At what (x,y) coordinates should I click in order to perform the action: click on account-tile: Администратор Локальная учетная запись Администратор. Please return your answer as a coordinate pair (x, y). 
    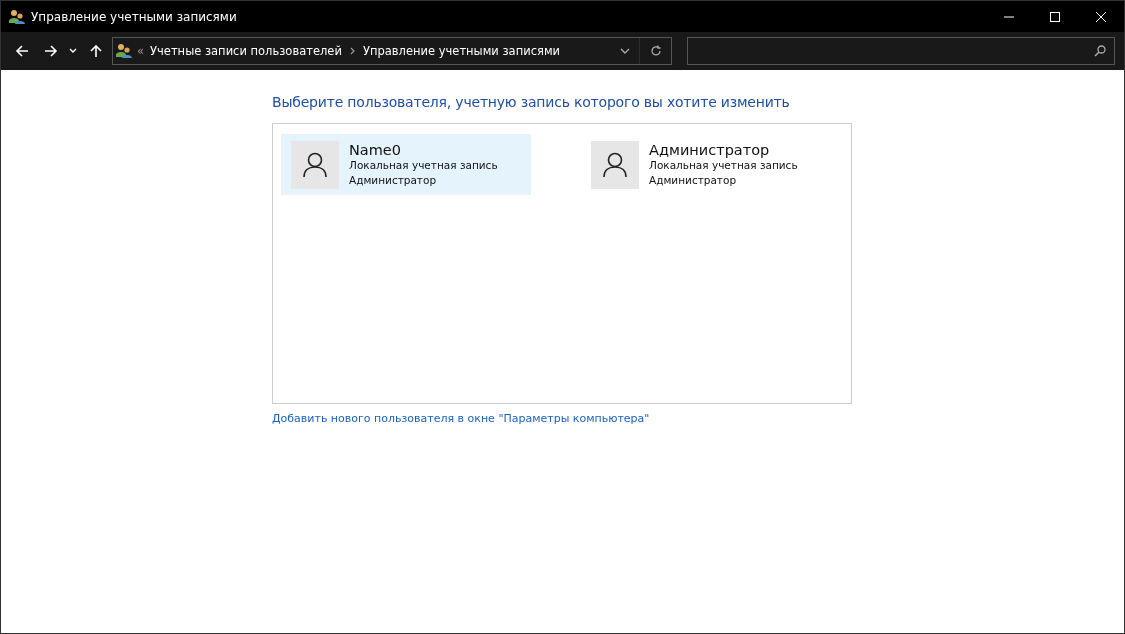
    Looking at the image, I should click on (706, 164).